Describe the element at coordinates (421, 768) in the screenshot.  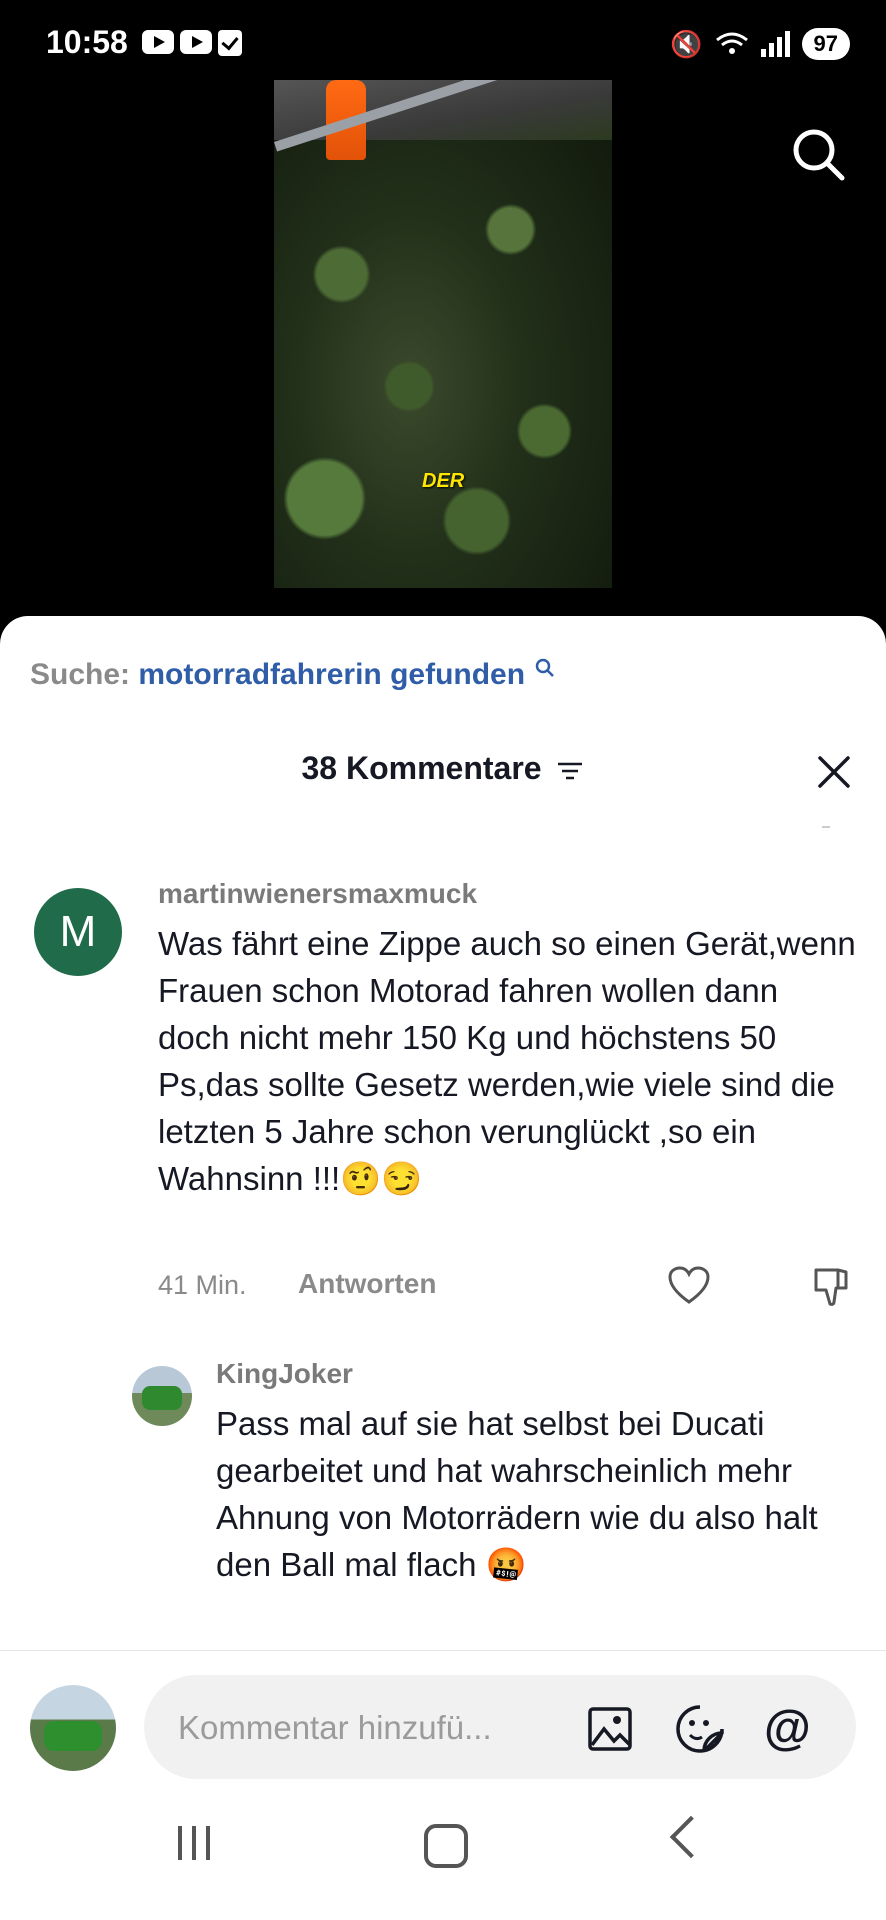
I see `comments-count: 38 Kommentare` at that location.